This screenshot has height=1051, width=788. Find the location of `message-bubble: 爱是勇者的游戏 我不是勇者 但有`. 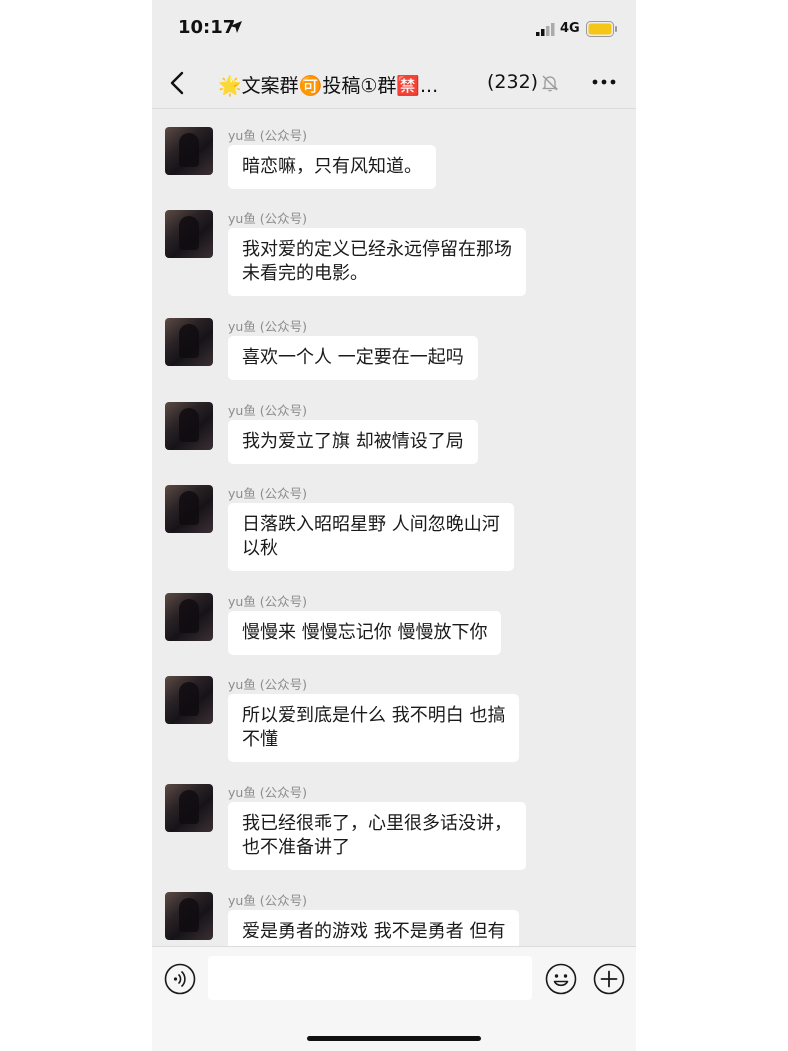

message-bubble: 爱是勇者的游戏 我不是勇者 但有 is located at coordinates (374, 928).